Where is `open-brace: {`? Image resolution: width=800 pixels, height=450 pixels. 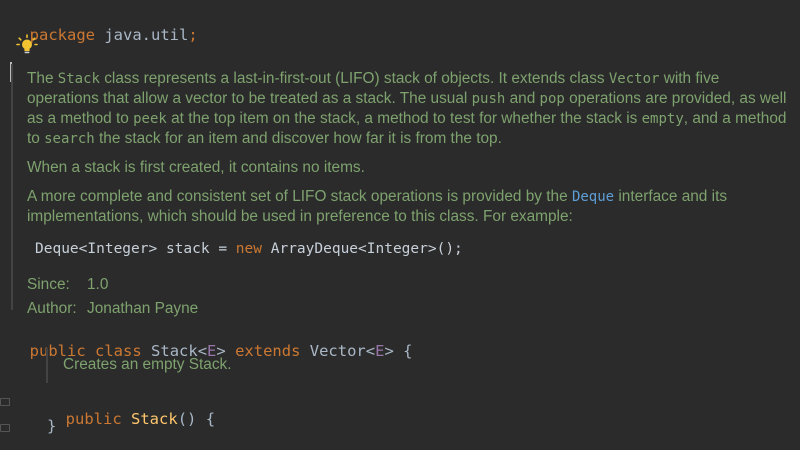 open-brace: { is located at coordinates (408, 351).